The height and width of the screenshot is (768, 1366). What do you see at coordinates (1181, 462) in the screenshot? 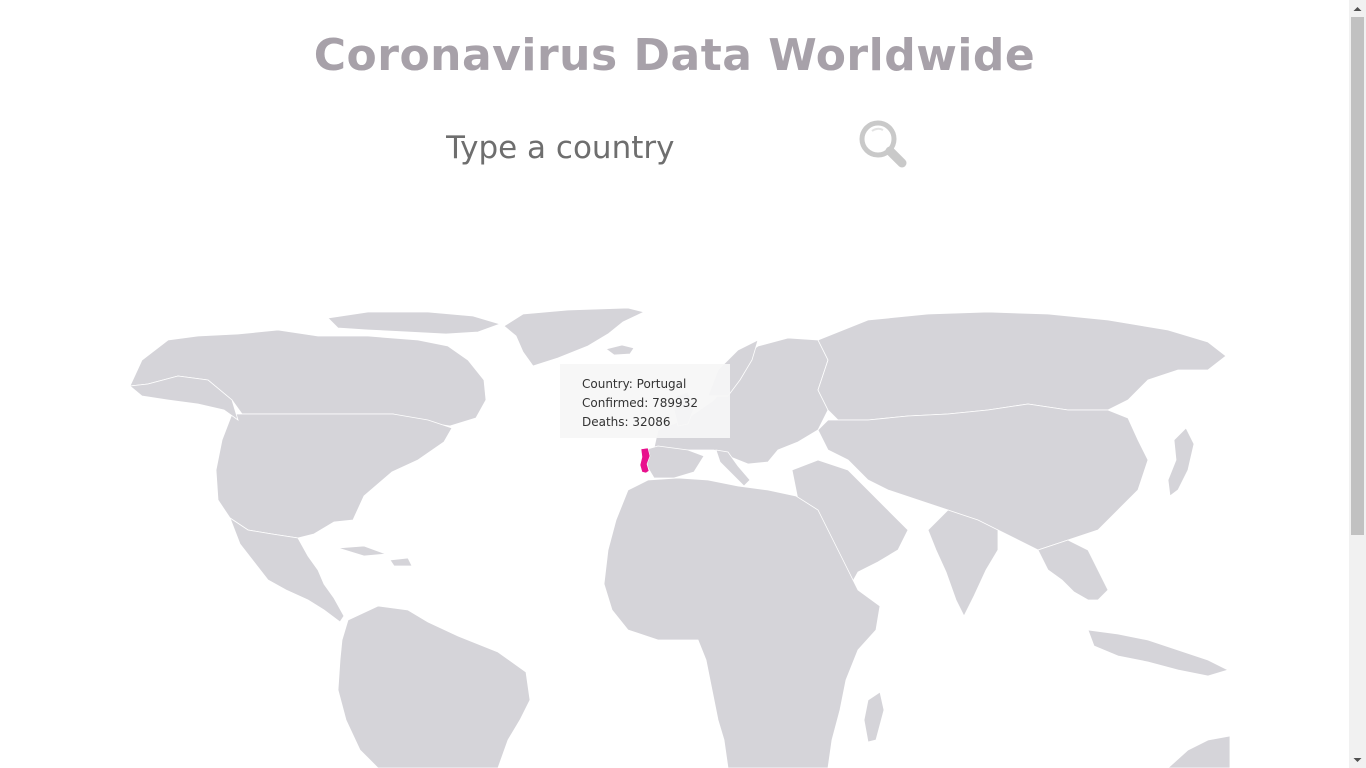
I see `country-japan` at bounding box center [1181, 462].